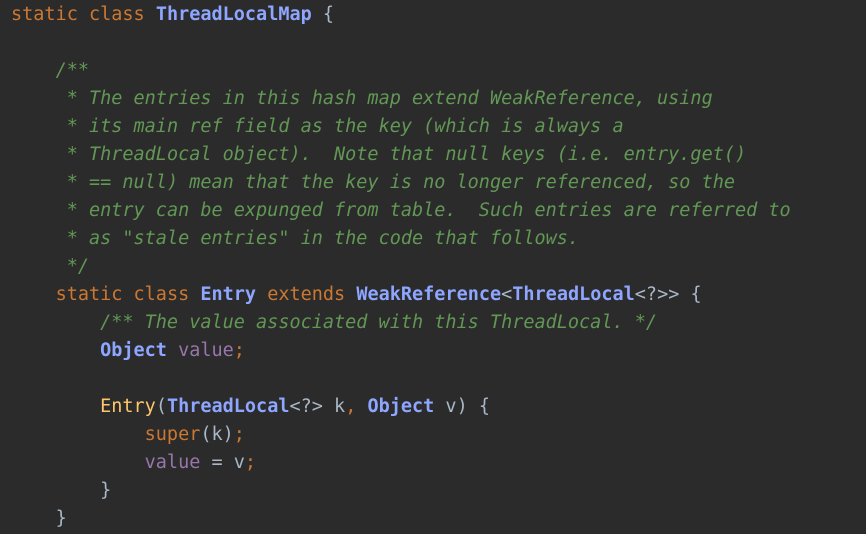  What do you see at coordinates (668, 294) in the screenshot?
I see `code-token: <?>> {` at bounding box center [668, 294].